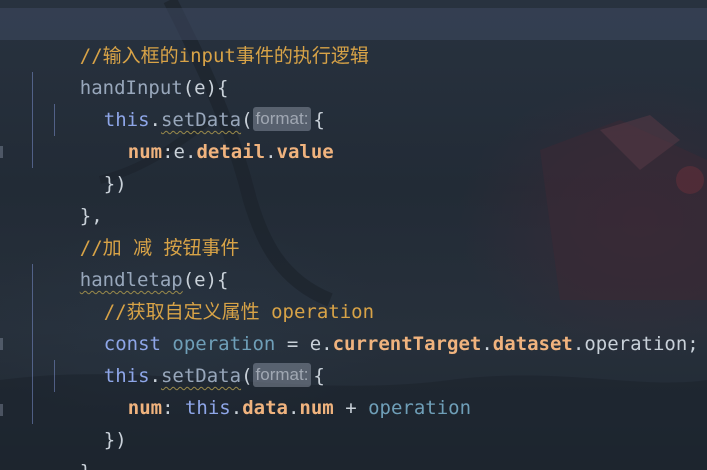  I want to click on property-name: value, so click(305, 152).